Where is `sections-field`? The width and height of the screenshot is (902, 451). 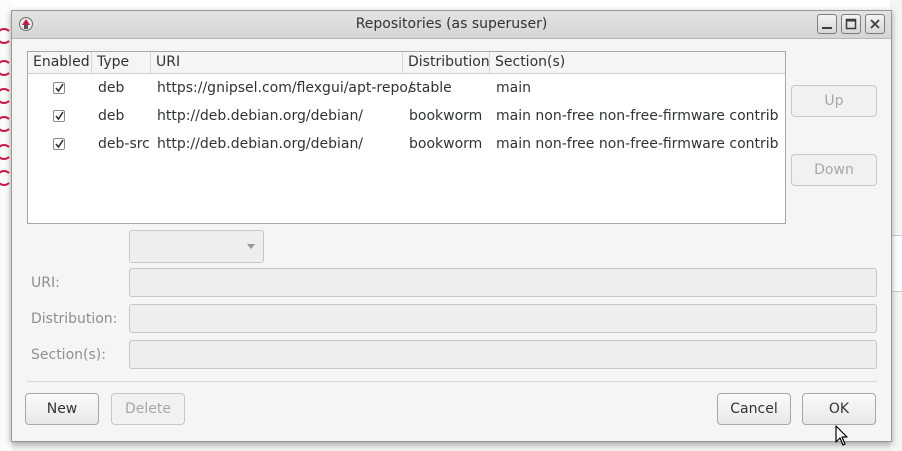 sections-field is located at coordinates (503, 354).